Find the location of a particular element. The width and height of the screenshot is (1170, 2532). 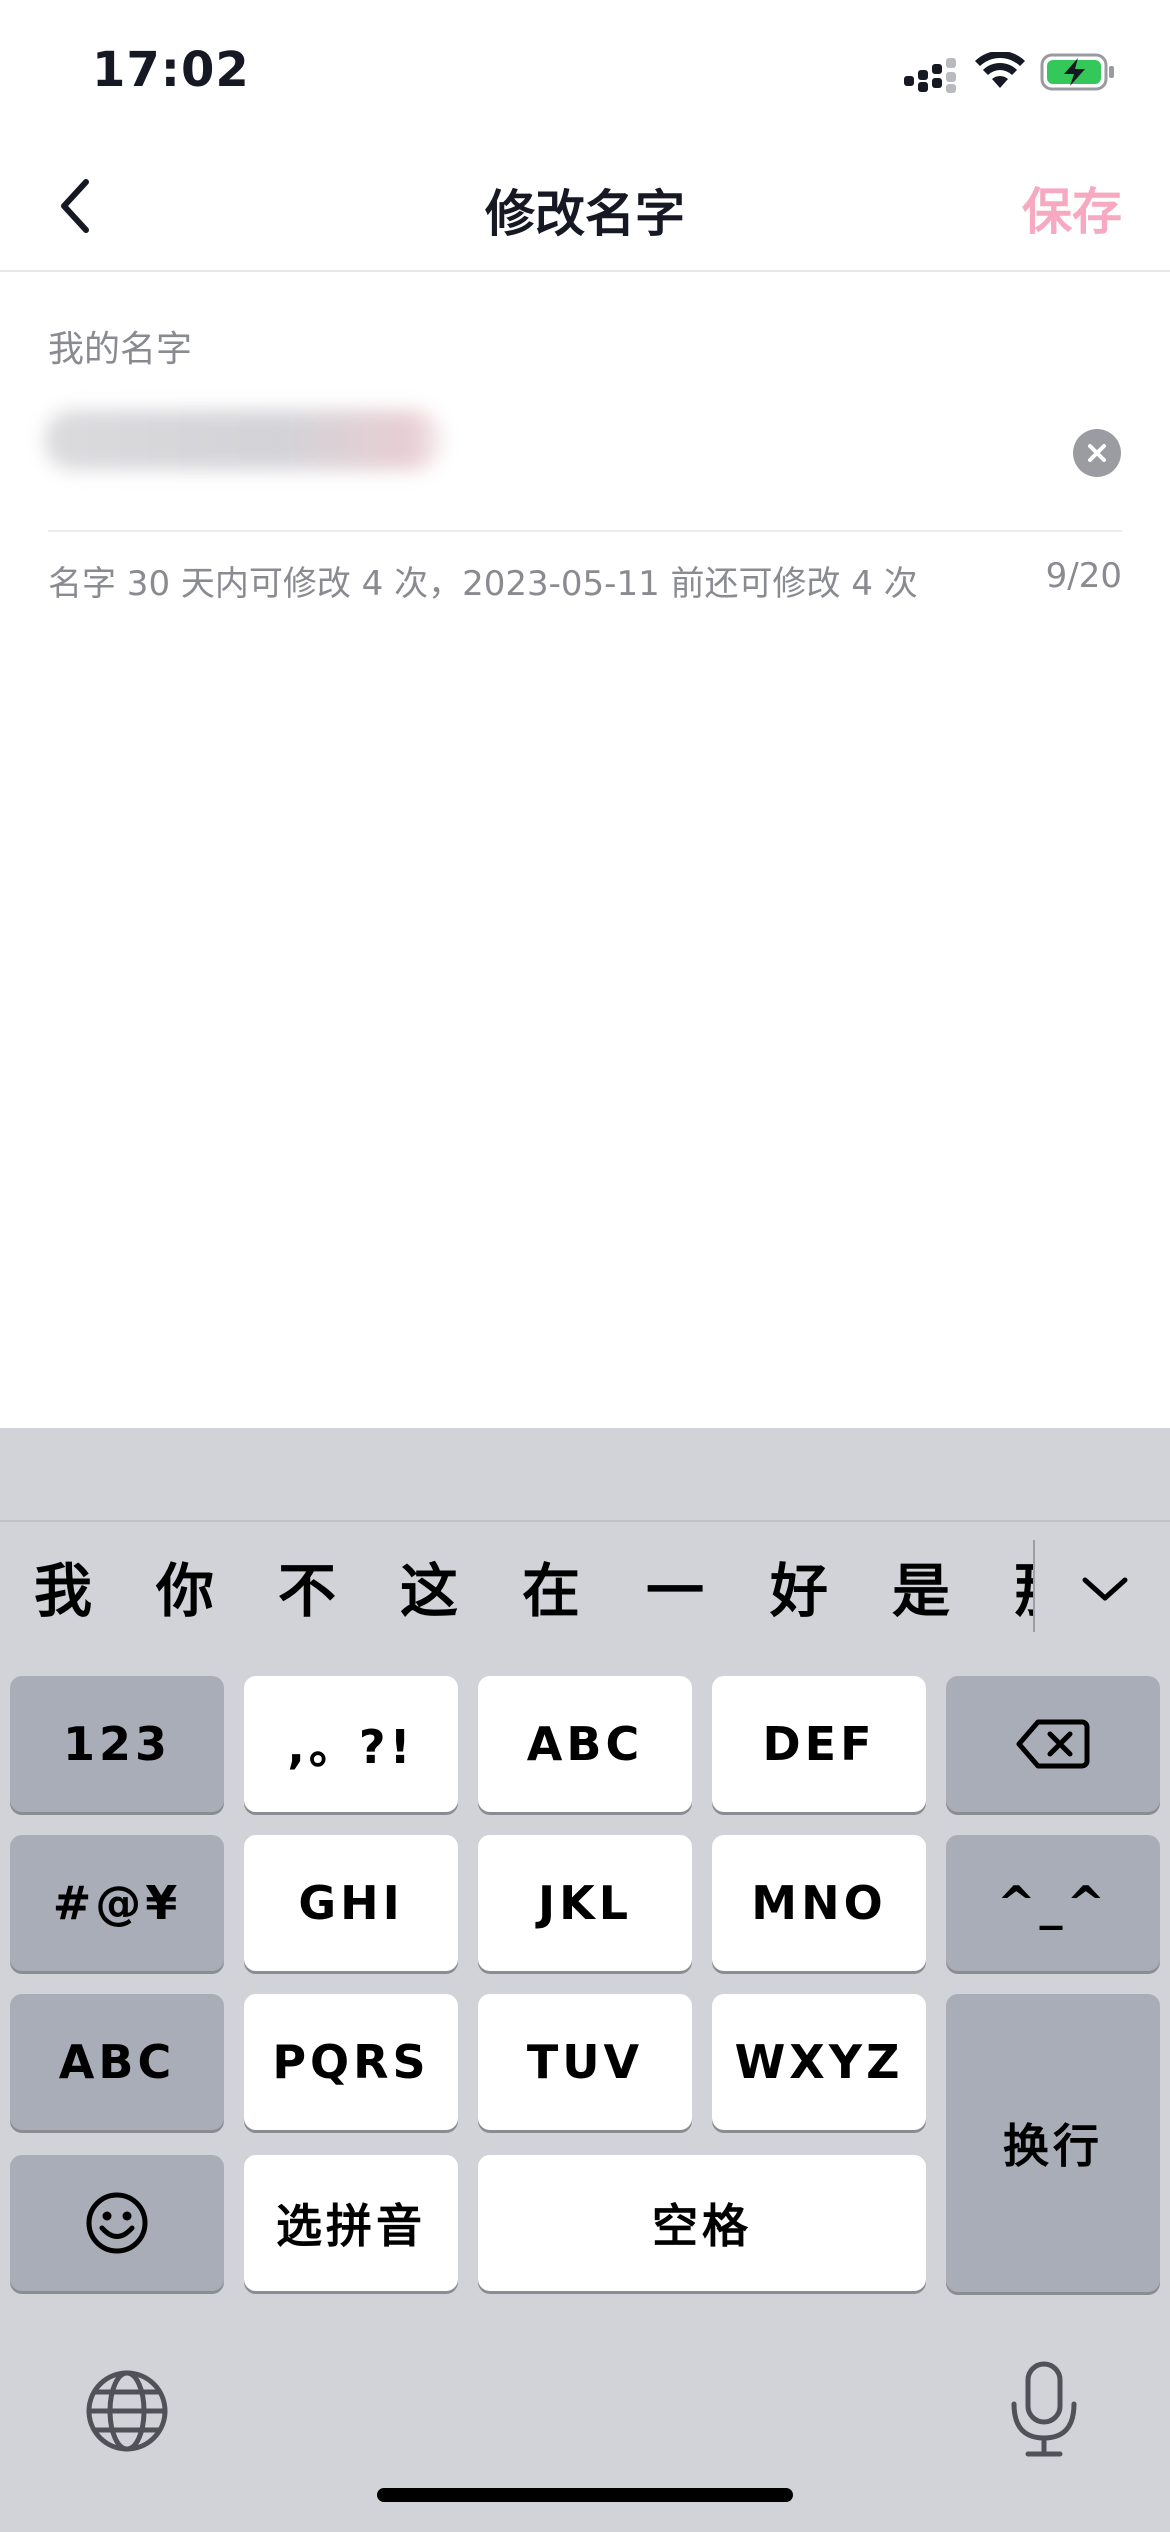

candidate-word: 一 is located at coordinates (675, 1586).